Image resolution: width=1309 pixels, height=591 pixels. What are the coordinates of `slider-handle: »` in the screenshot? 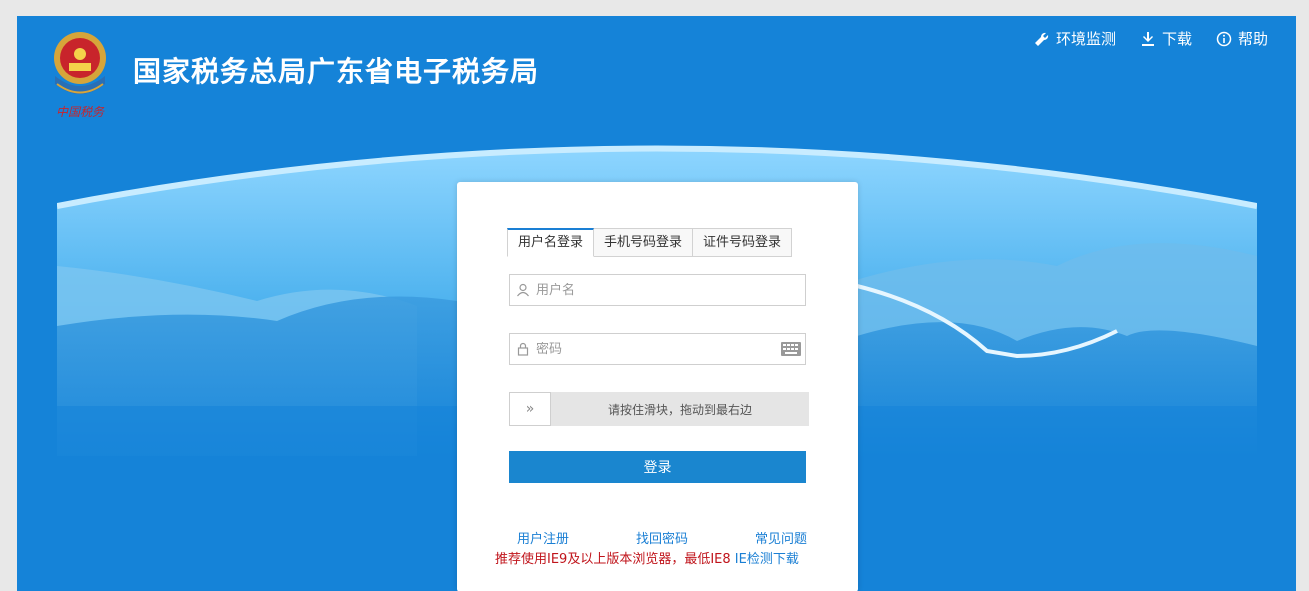 It's located at (530, 409).